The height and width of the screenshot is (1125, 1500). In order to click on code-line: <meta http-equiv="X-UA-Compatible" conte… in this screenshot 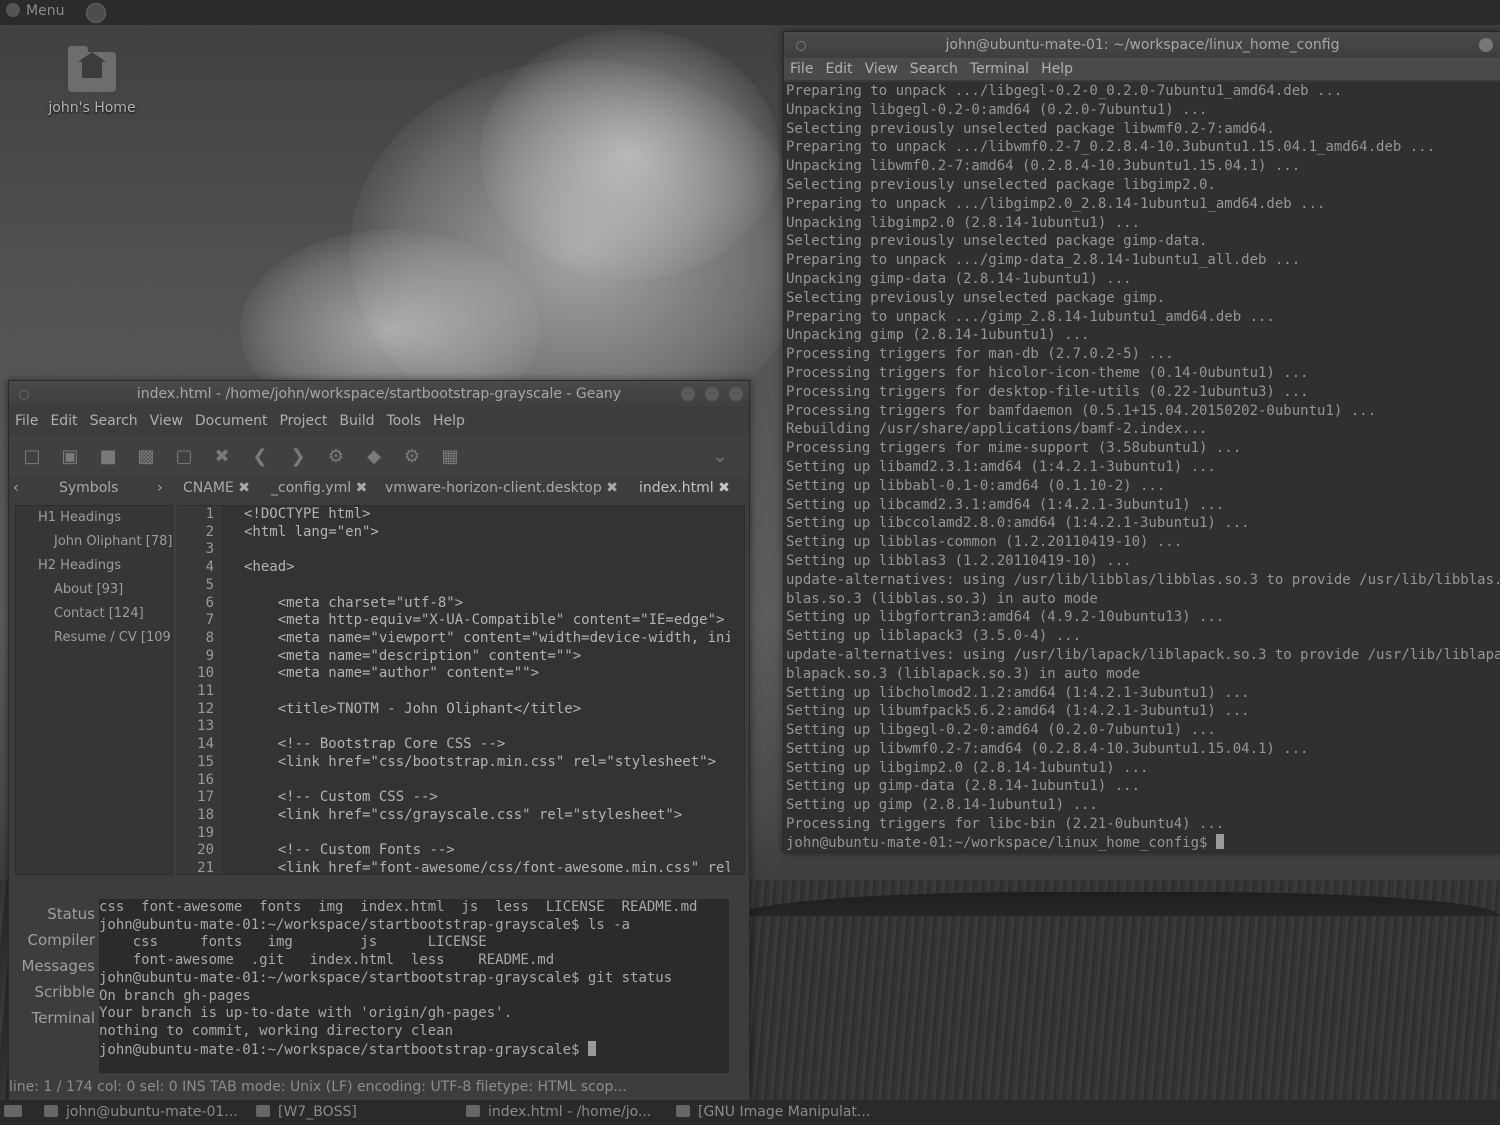, I will do `click(487, 621)`.